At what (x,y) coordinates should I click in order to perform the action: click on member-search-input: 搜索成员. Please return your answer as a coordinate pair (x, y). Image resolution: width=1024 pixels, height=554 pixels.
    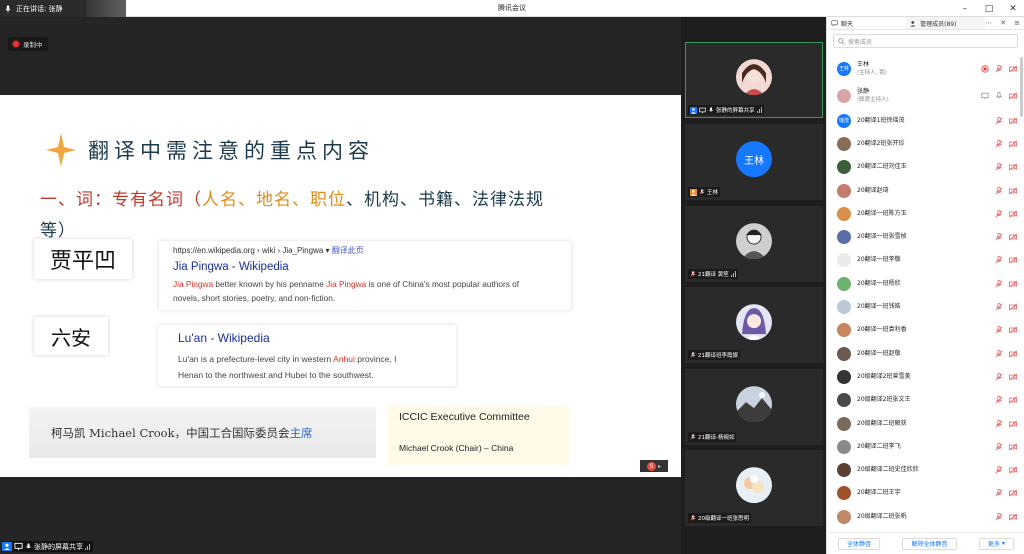
    Looking at the image, I should click on (925, 41).